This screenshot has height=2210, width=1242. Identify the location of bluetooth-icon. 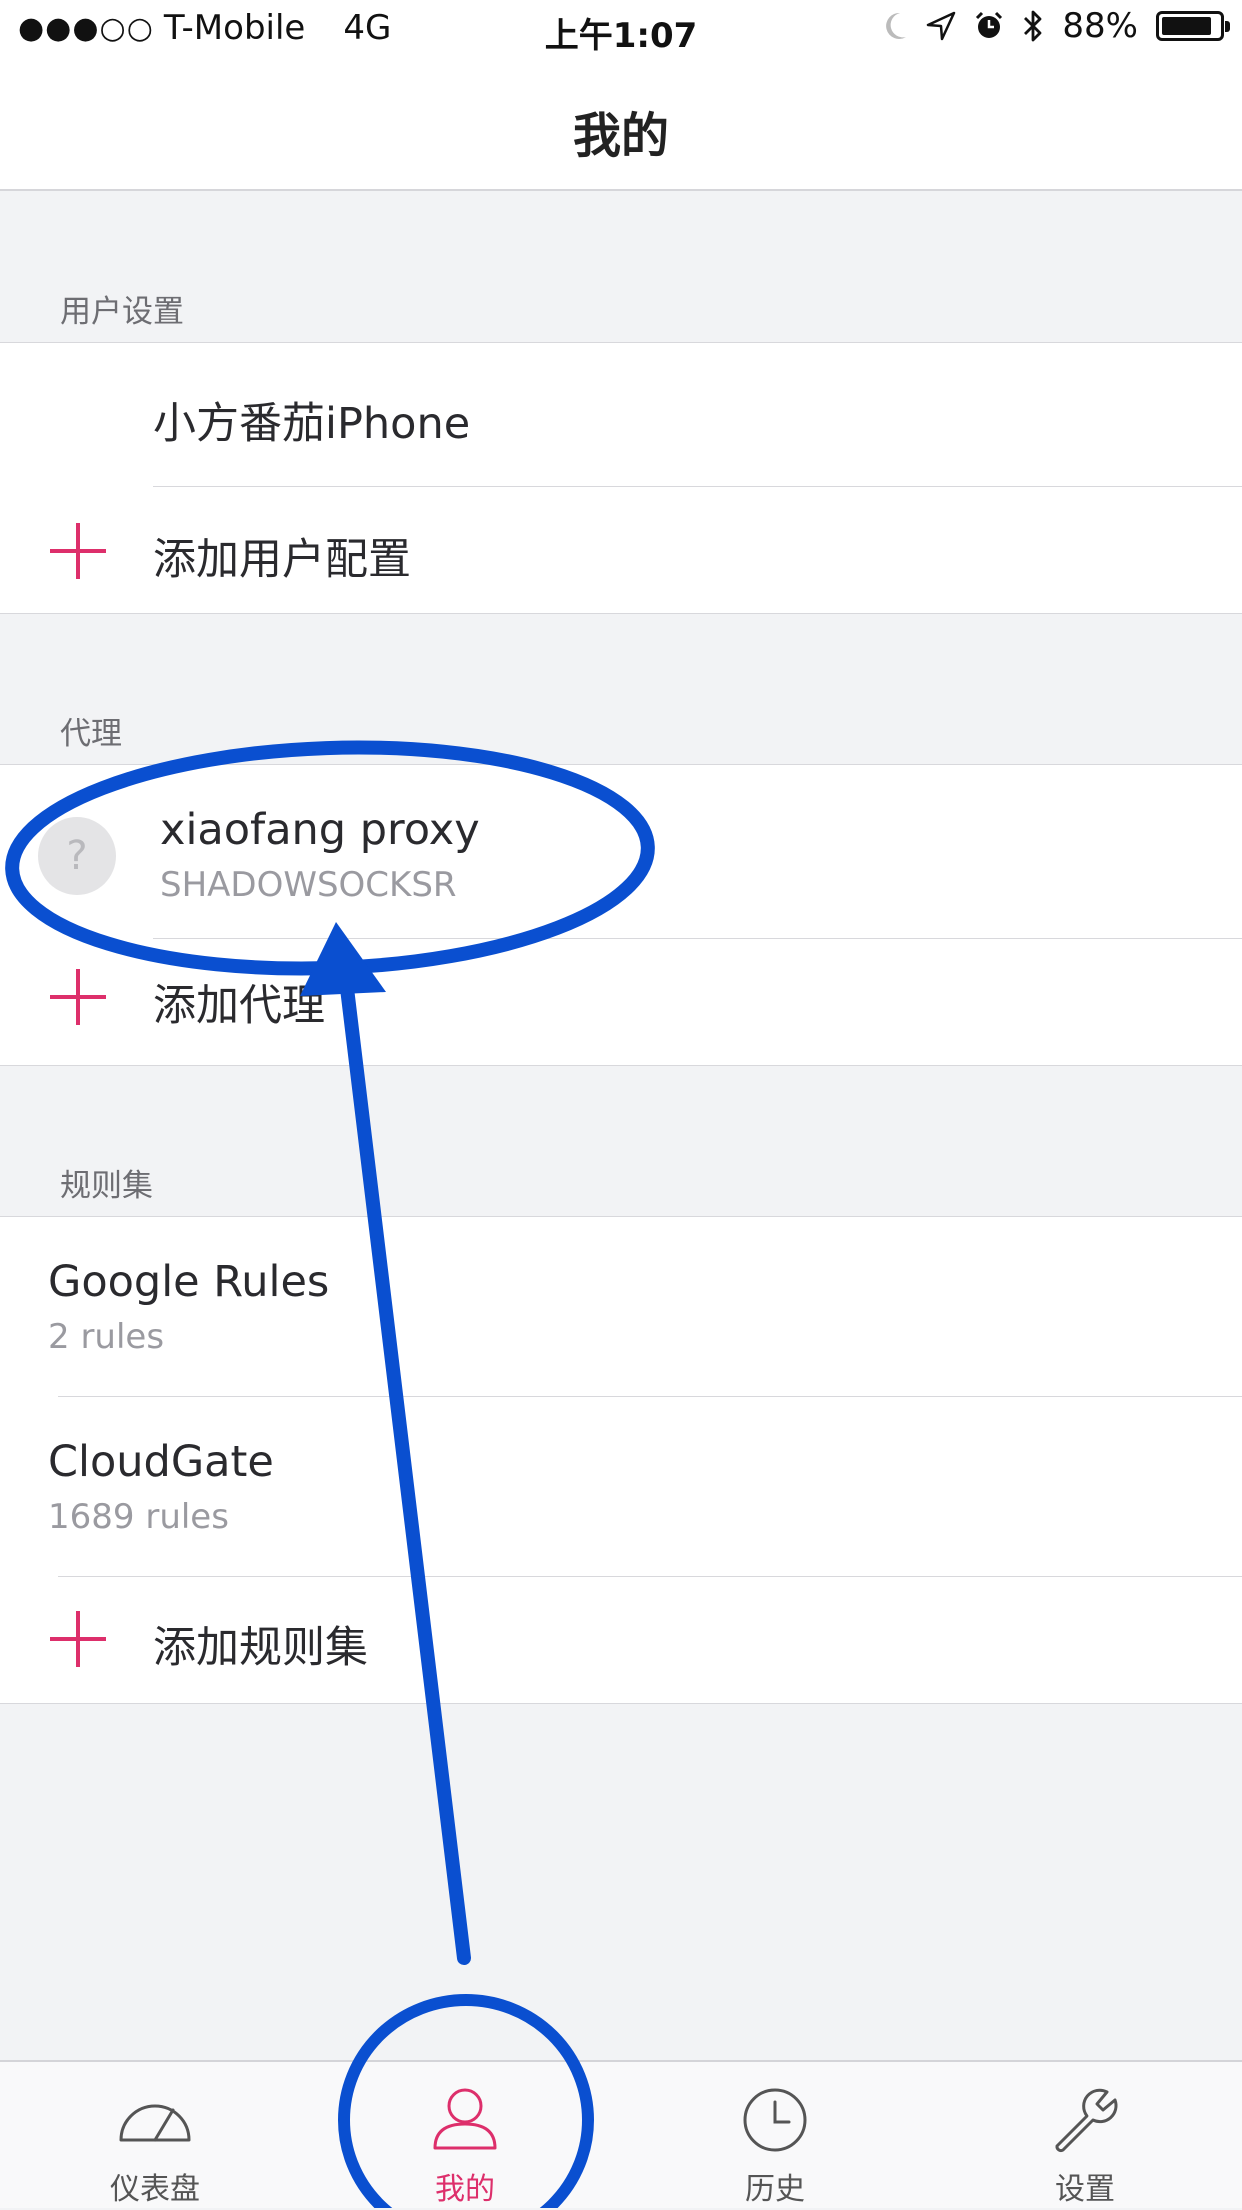
(1033, 26).